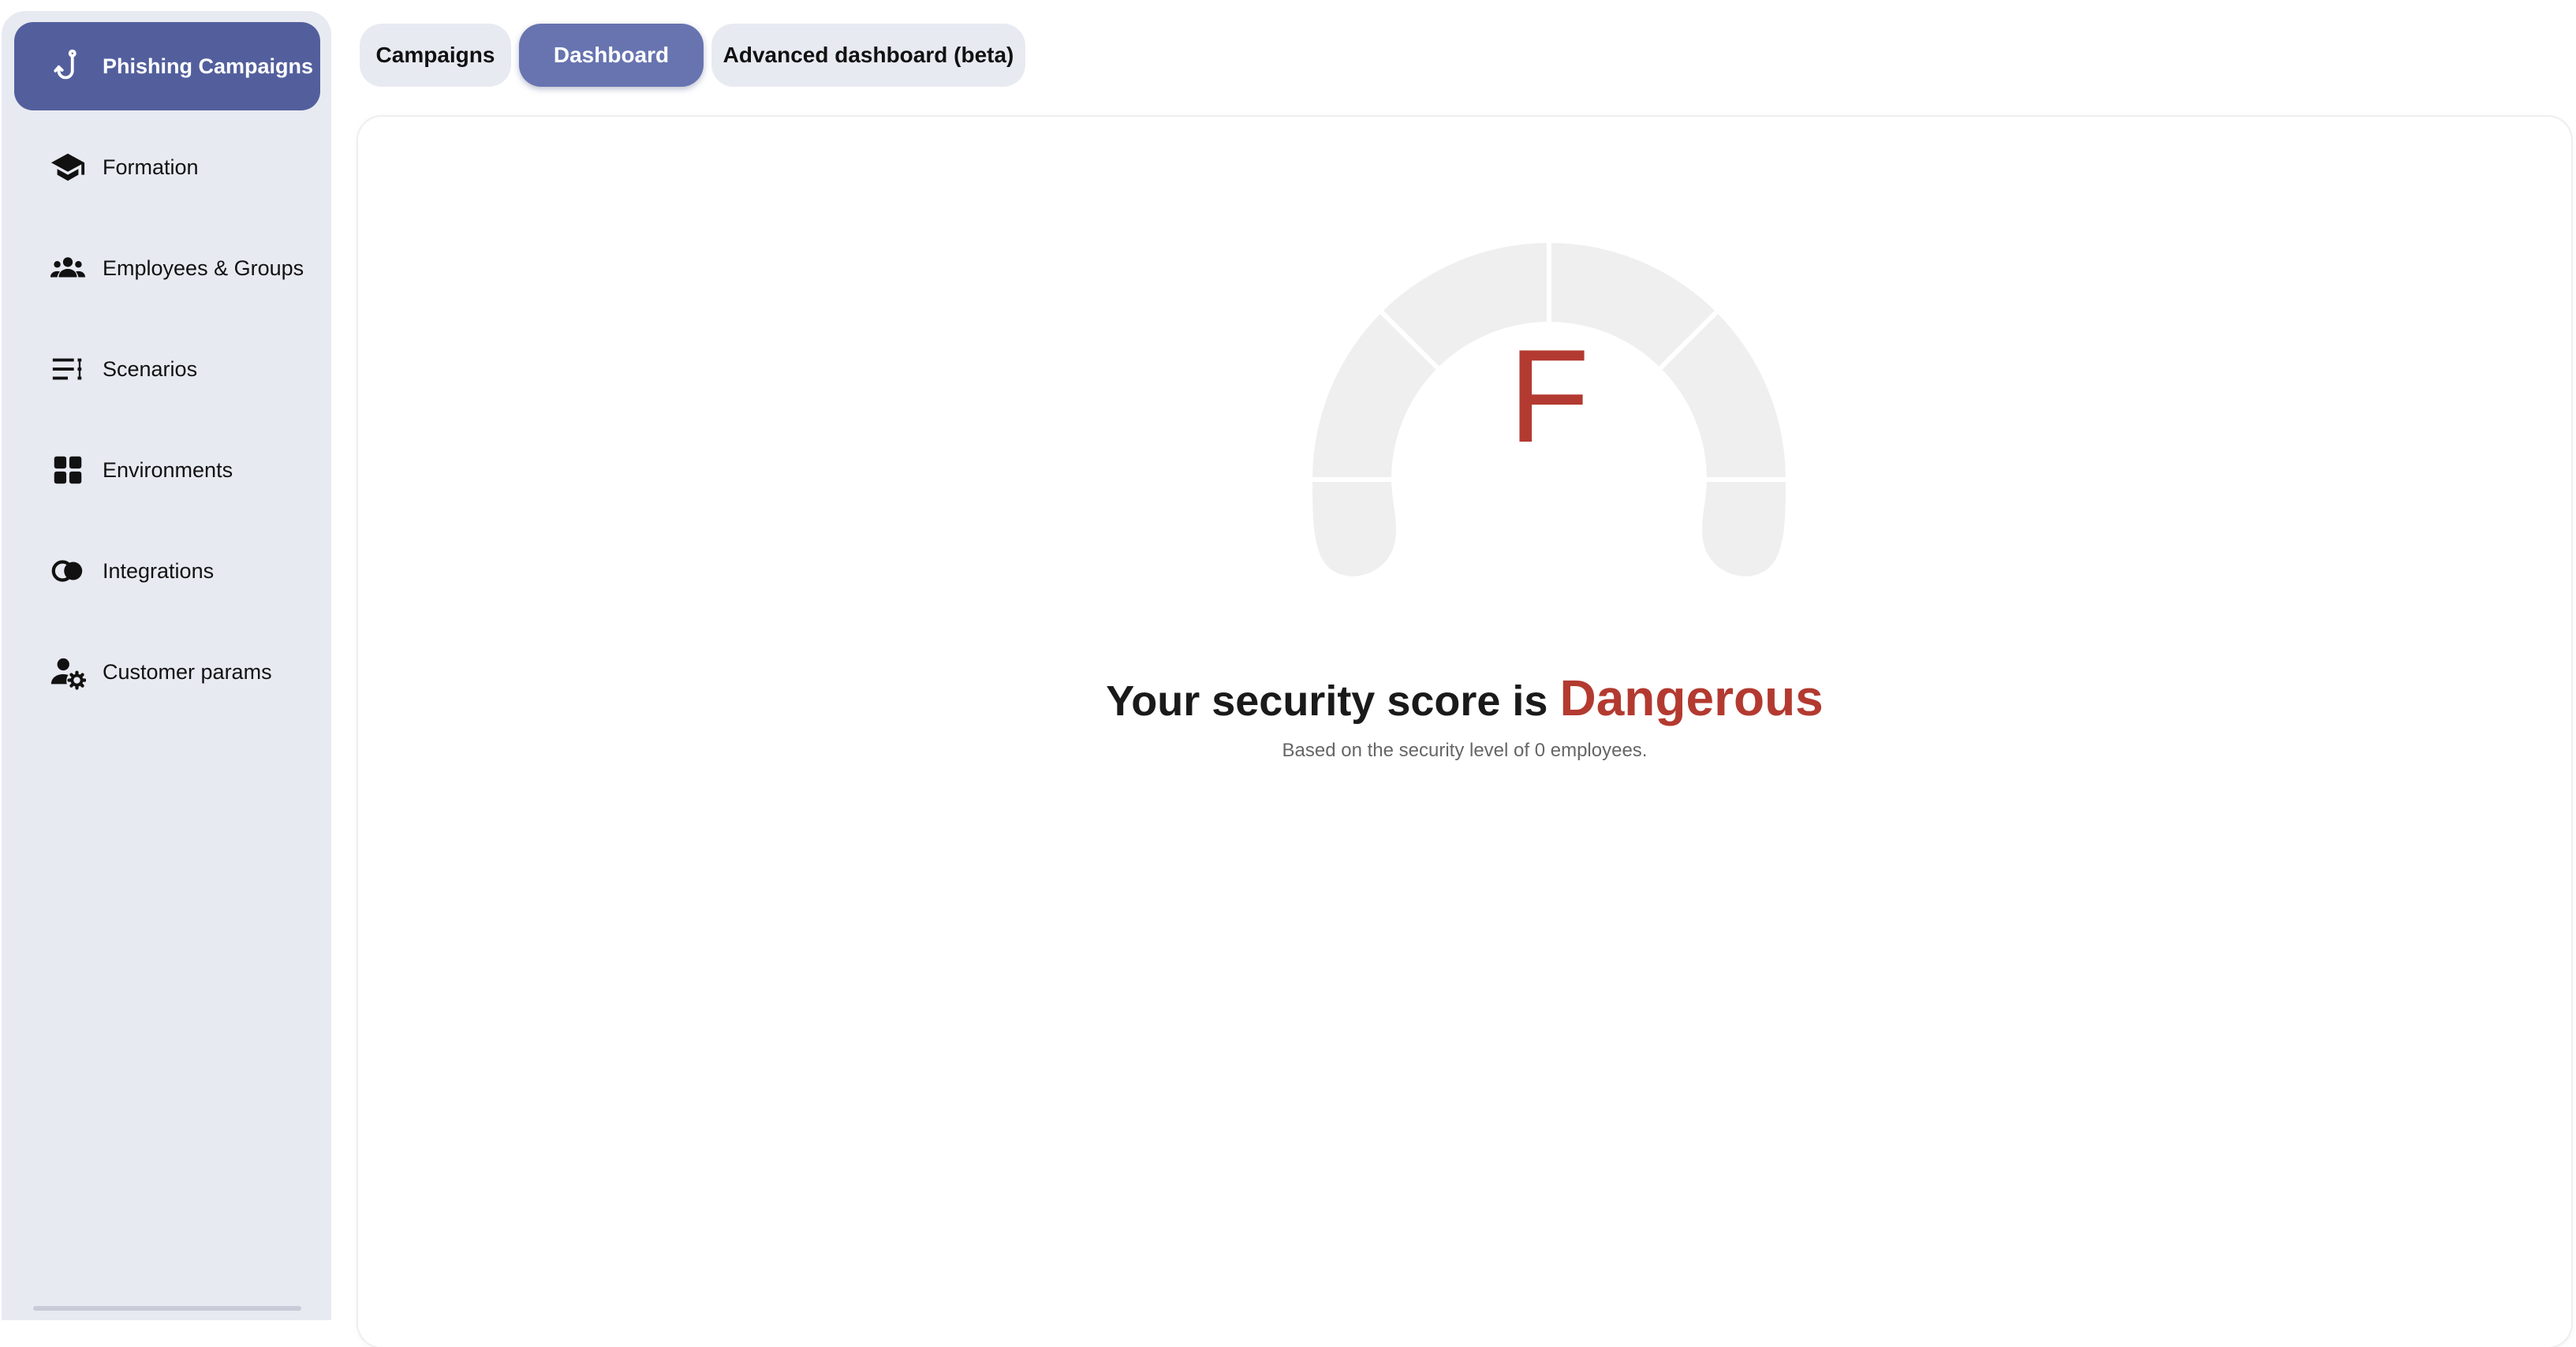 The width and height of the screenshot is (2576, 1347). I want to click on tab-campaigns: Campaigns, so click(435, 56).